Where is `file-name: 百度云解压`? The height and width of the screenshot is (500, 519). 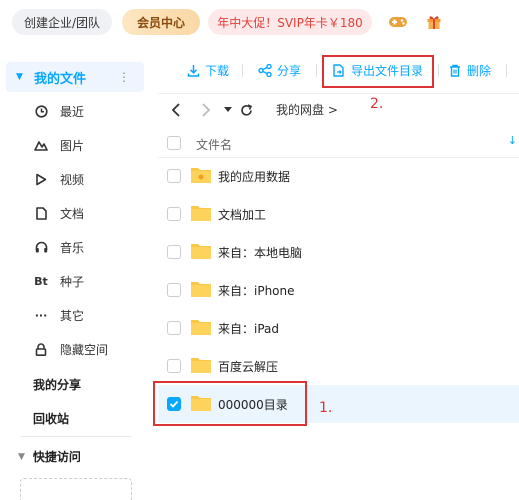 file-name: 百度云解压 is located at coordinates (248, 366).